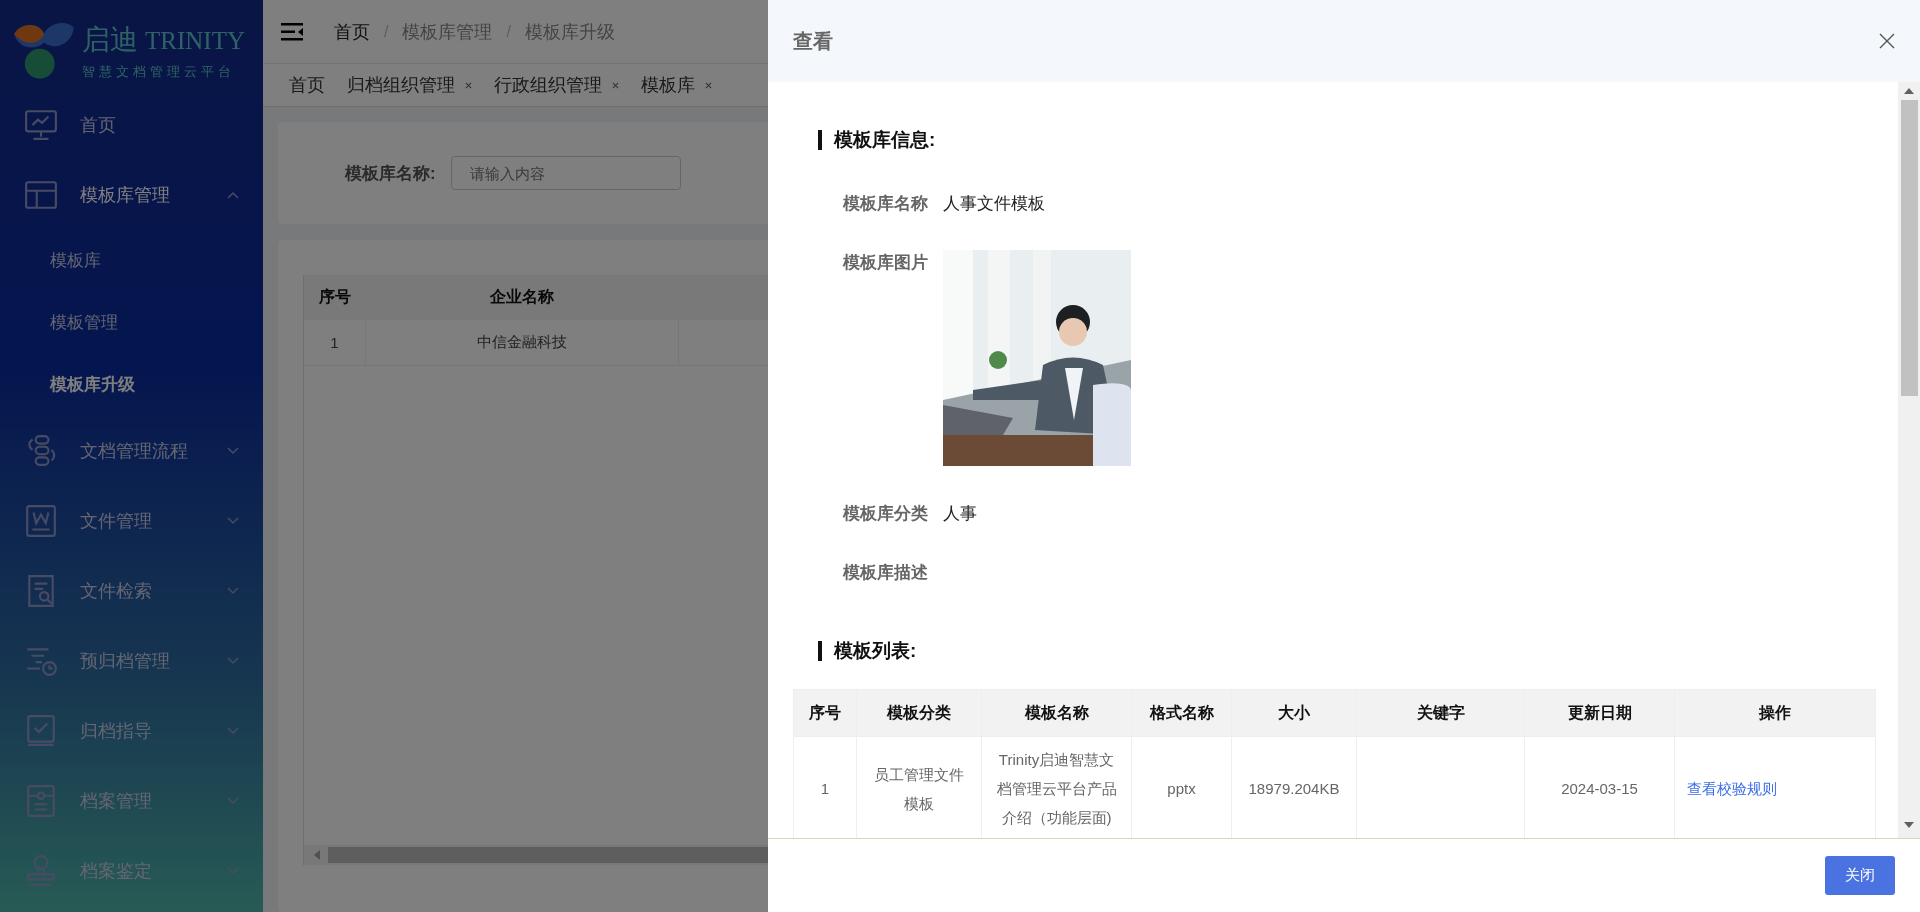 The height and width of the screenshot is (912, 1920). What do you see at coordinates (1181, 713) in the screenshot?
I see `column-header: 格式名称` at bounding box center [1181, 713].